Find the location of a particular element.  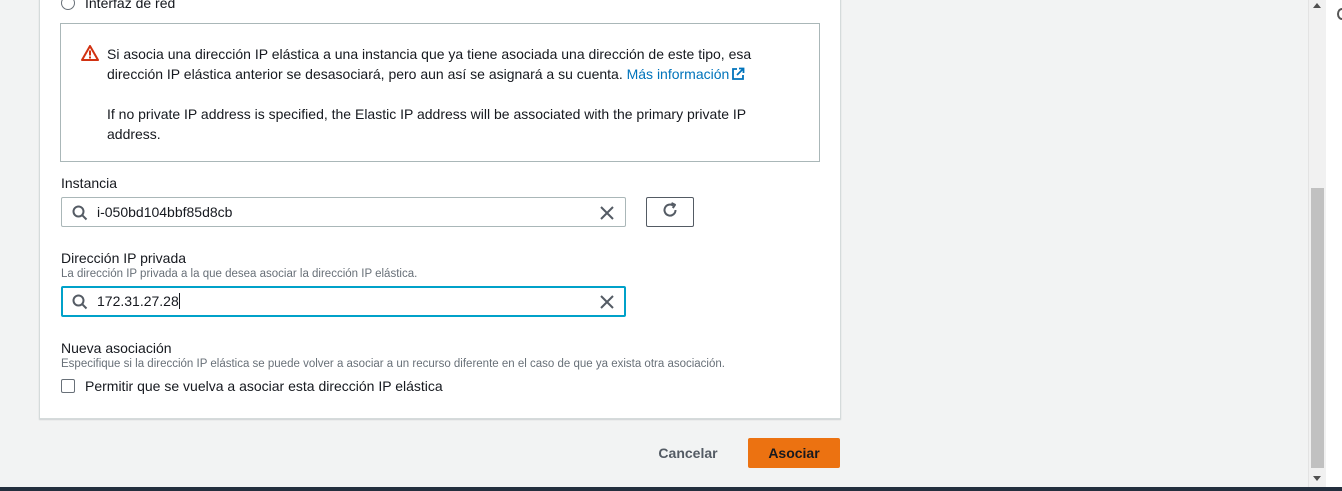

radio-button is located at coordinates (68, 5).